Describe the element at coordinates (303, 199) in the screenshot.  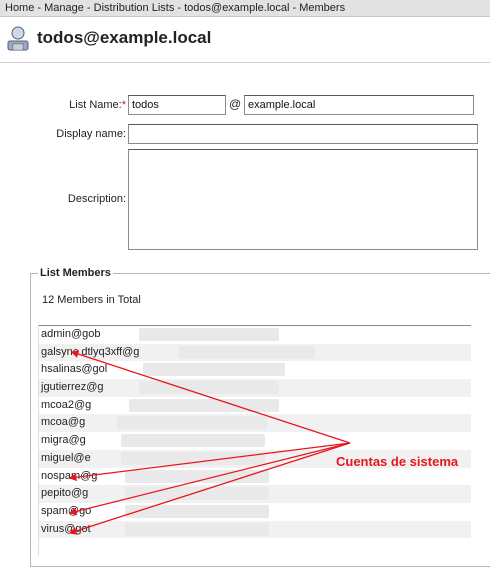
I see `description-textarea` at that location.